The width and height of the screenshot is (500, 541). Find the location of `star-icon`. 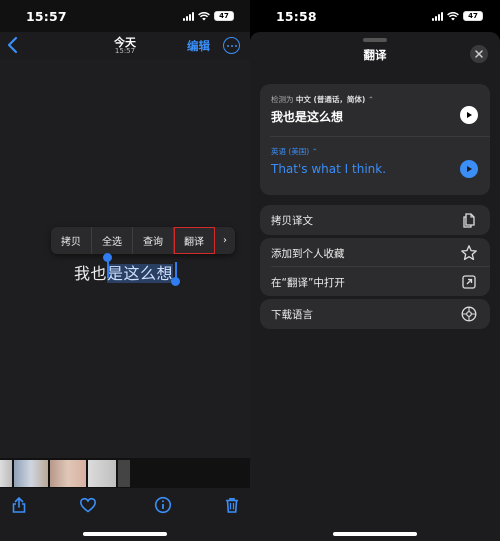

star-icon is located at coordinates (469, 253).